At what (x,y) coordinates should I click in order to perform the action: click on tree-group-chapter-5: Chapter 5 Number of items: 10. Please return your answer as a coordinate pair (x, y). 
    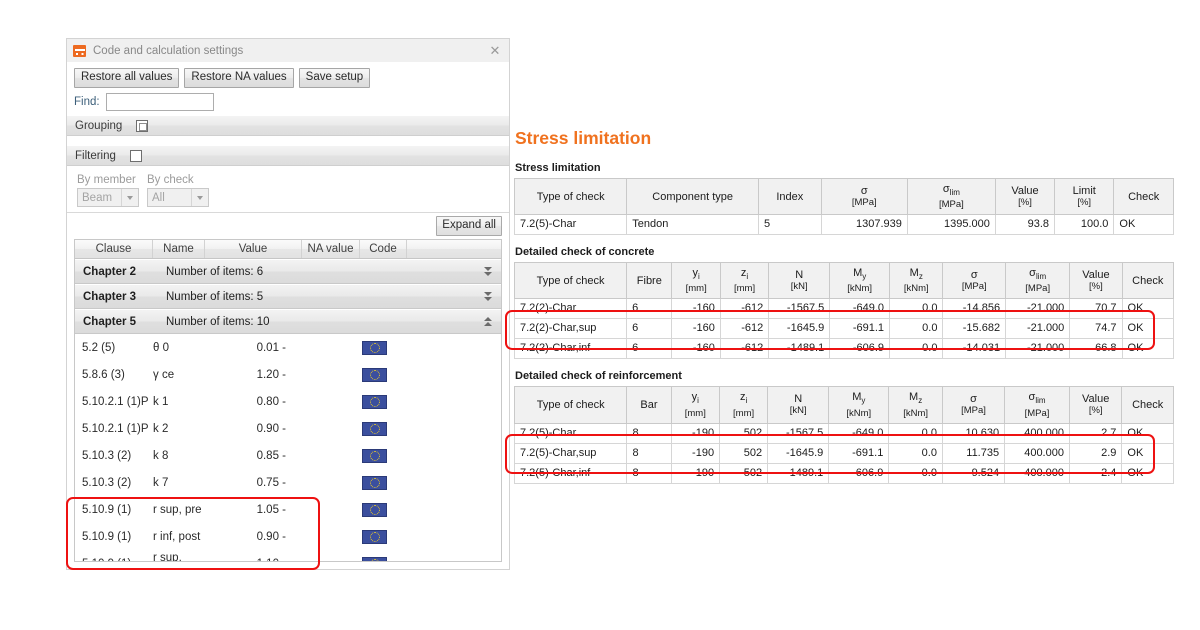
    Looking at the image, I should click on (288, 321).